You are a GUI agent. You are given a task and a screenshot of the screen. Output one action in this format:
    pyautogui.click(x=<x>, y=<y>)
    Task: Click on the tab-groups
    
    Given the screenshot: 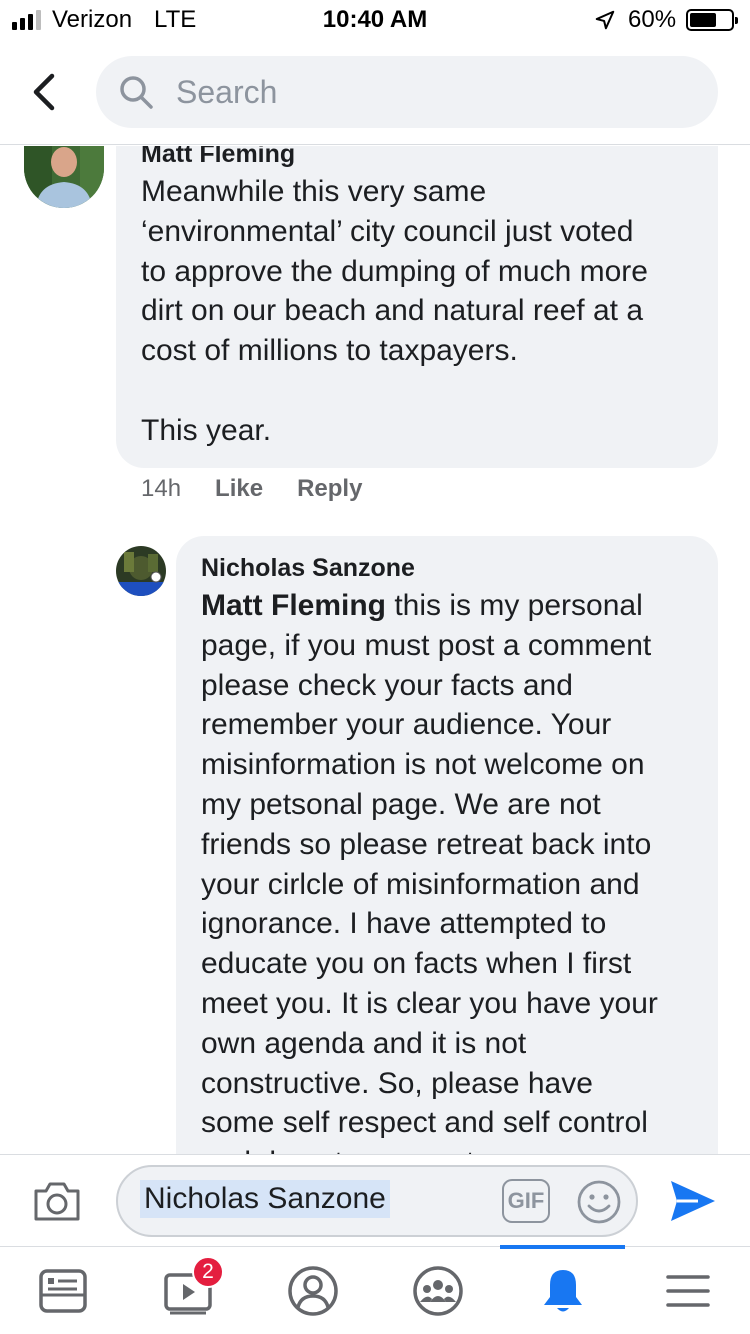 What is the action you would take?
    pyautogui.click(x=437, y=1290)
    